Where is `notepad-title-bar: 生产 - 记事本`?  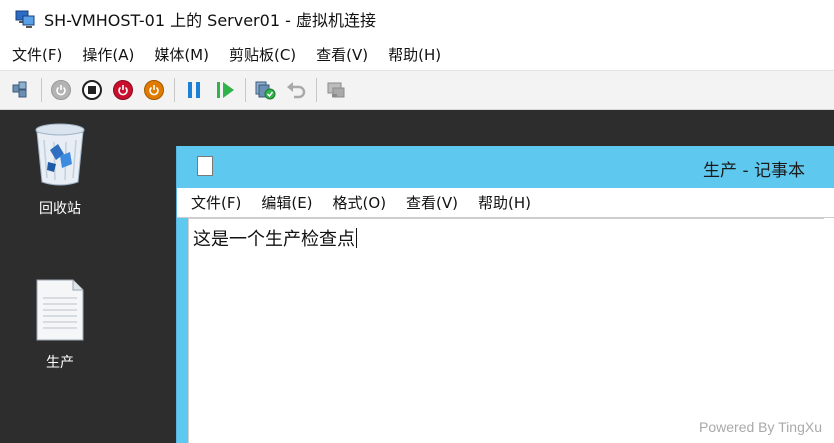 notepad-title-bar: 生产 - 记事本 is located at coordinates (505, 167).